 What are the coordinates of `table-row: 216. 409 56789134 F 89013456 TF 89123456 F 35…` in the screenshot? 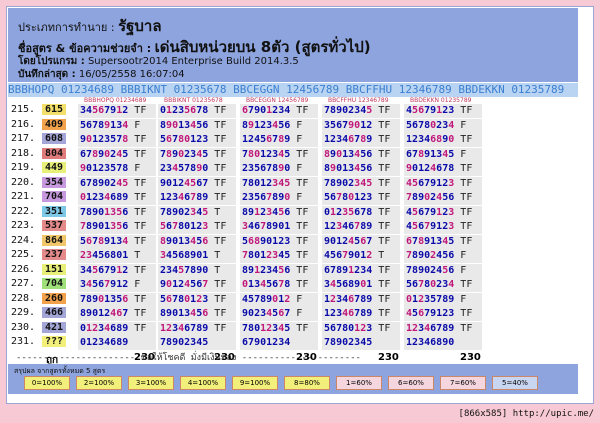 It's located at (248, 126).